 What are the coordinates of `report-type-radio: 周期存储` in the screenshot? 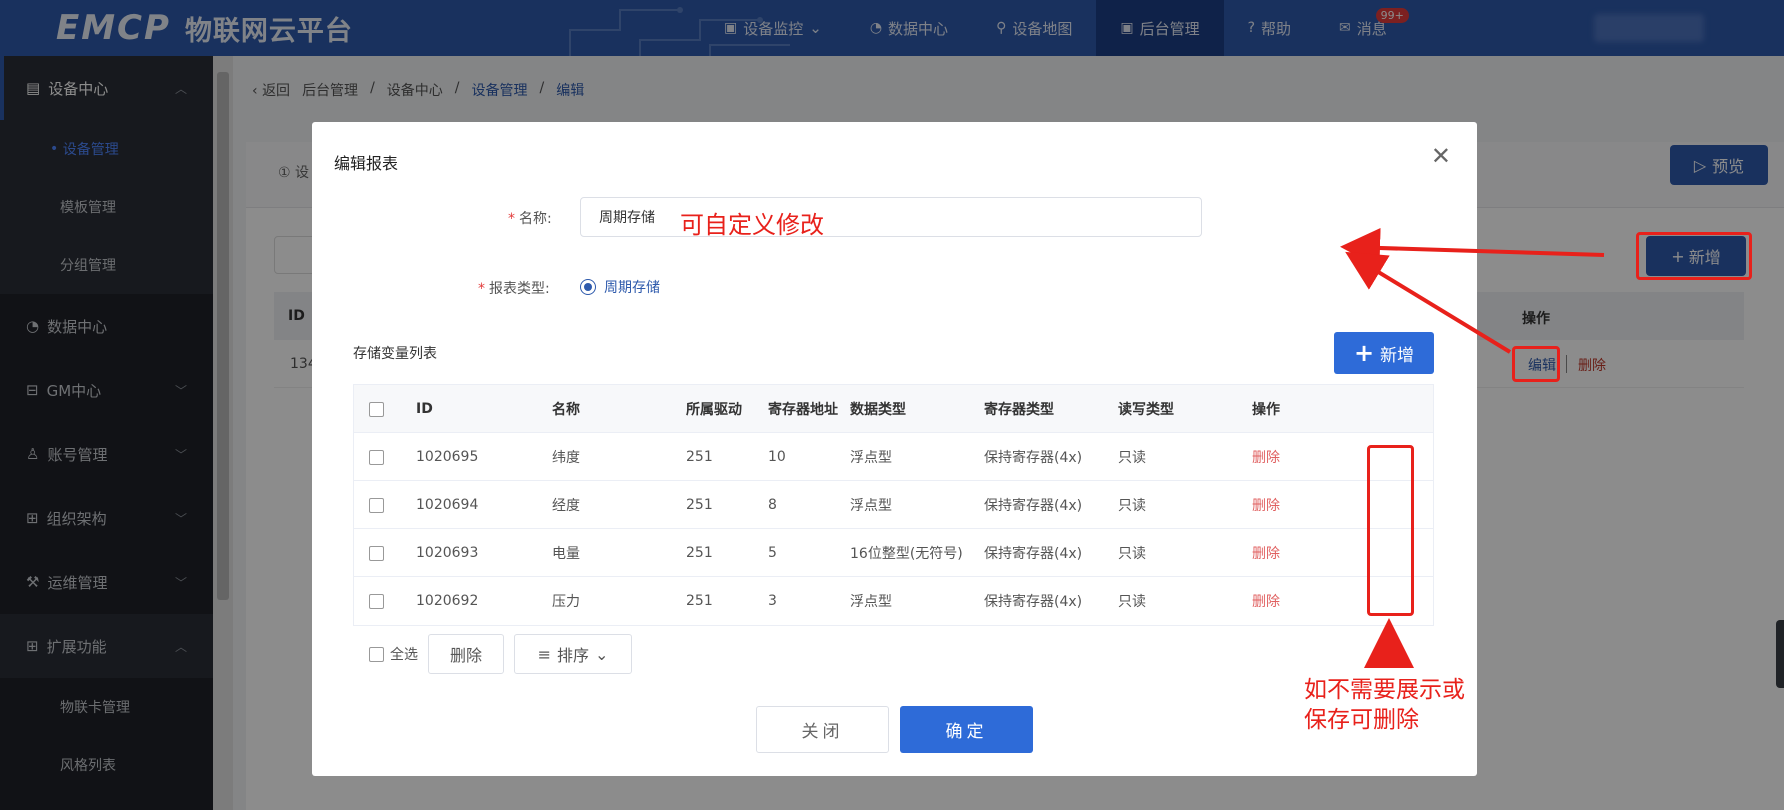 It's located at (620, 287).